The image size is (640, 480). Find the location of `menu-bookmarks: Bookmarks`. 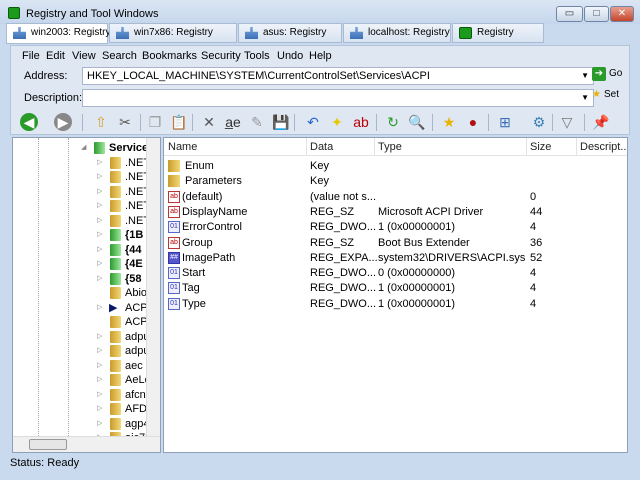

menu-bookmarks: Bookmarks is located at coordinates (169, 56).